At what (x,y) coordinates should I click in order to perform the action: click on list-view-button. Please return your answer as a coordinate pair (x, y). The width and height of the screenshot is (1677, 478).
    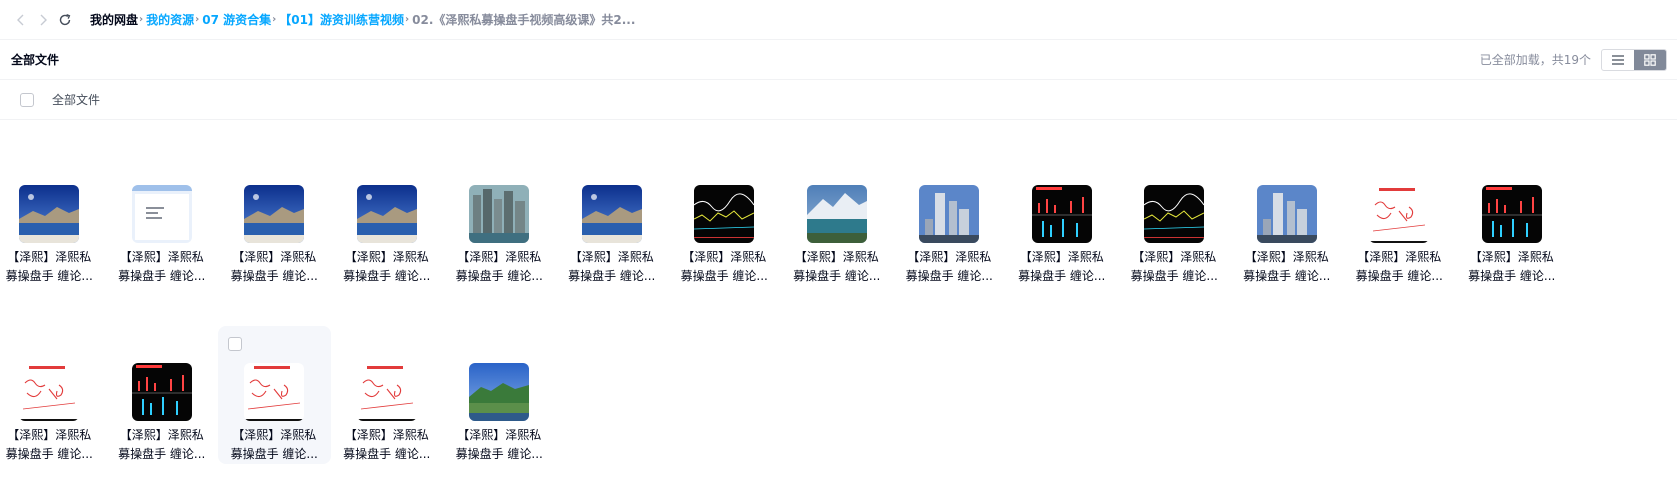
    Looking at the image, I should click on (1618, 60).